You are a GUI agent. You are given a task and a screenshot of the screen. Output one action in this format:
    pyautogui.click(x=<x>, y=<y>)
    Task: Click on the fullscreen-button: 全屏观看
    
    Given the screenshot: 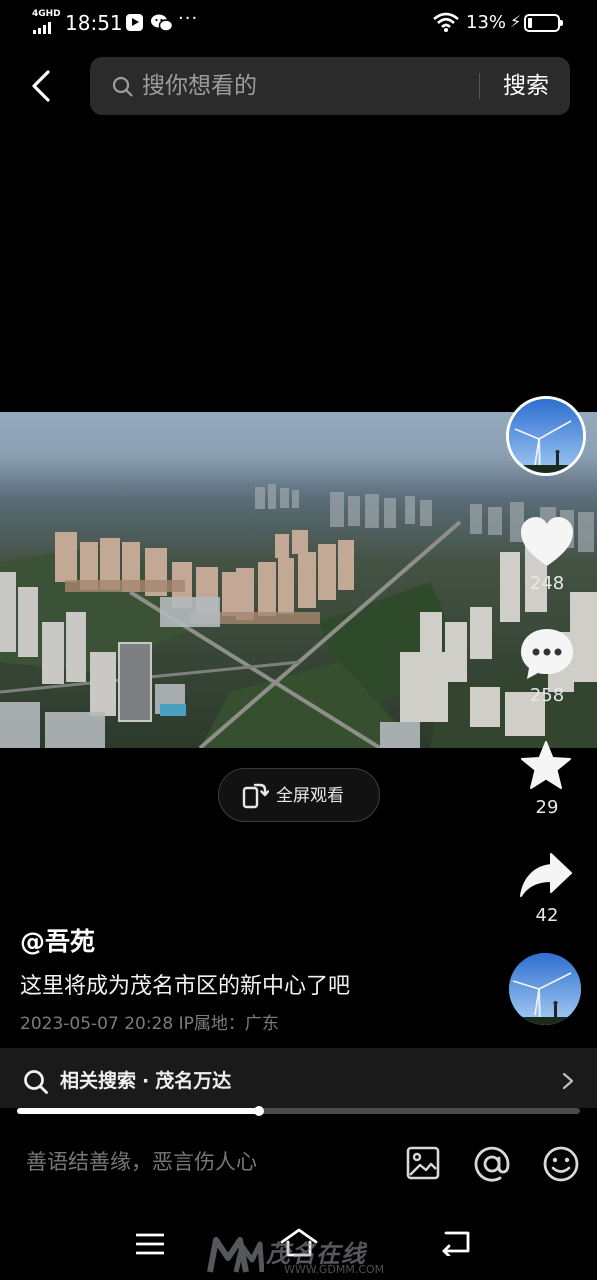 What is the action you would take?
    pyautogui.click(x=299, y=795)
    